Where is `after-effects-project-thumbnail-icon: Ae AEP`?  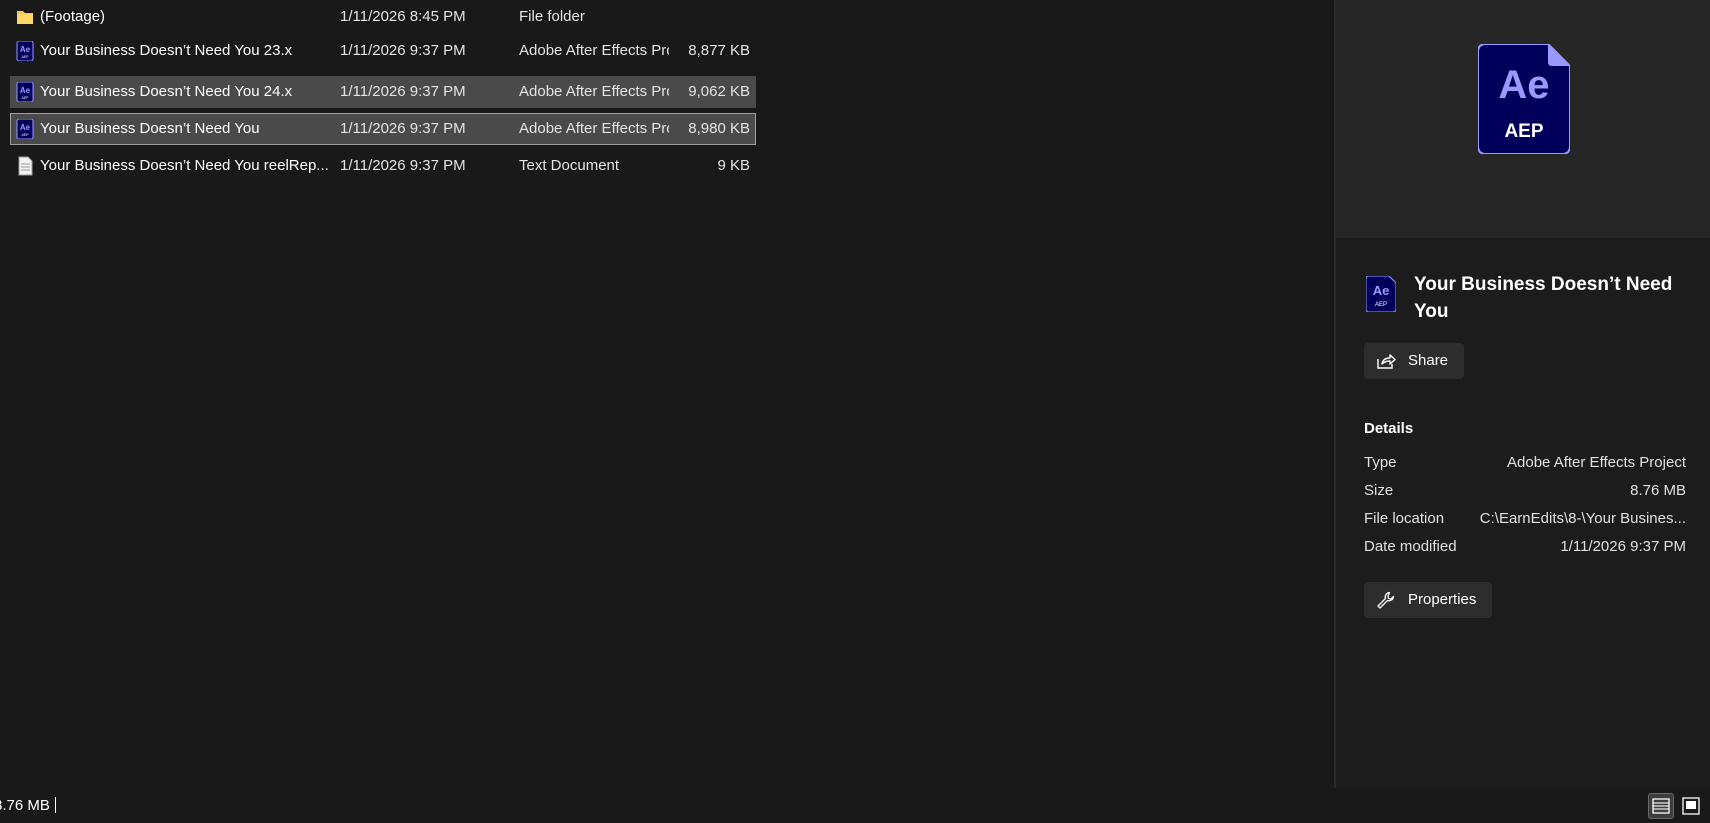
after-effects-project-thumbnail-icon: Ae AEP is located at coordinates (1524, 99).